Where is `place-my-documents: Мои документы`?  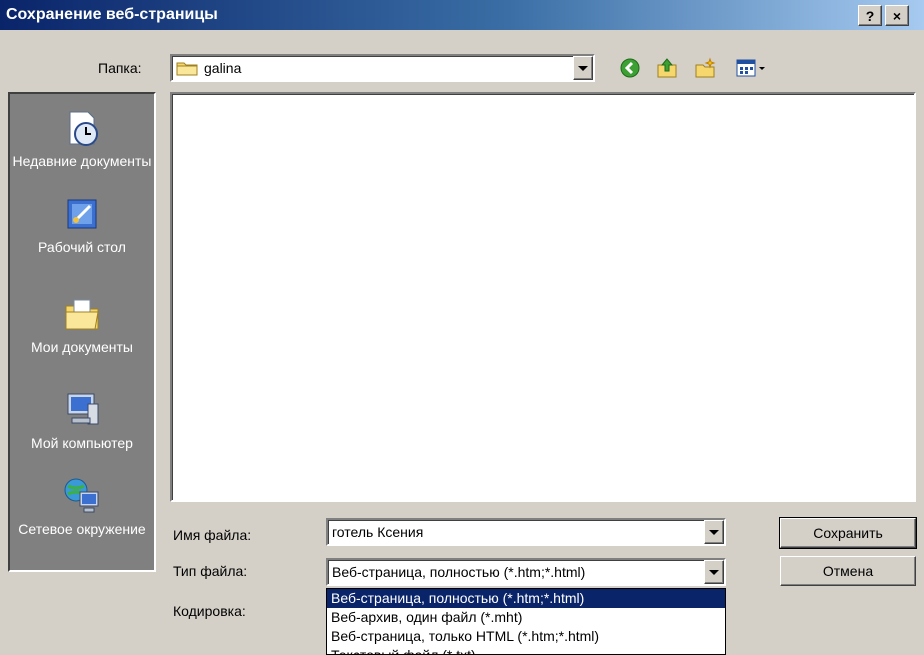 place-my-documents: Мои документы is located at coordinates (82, 325).